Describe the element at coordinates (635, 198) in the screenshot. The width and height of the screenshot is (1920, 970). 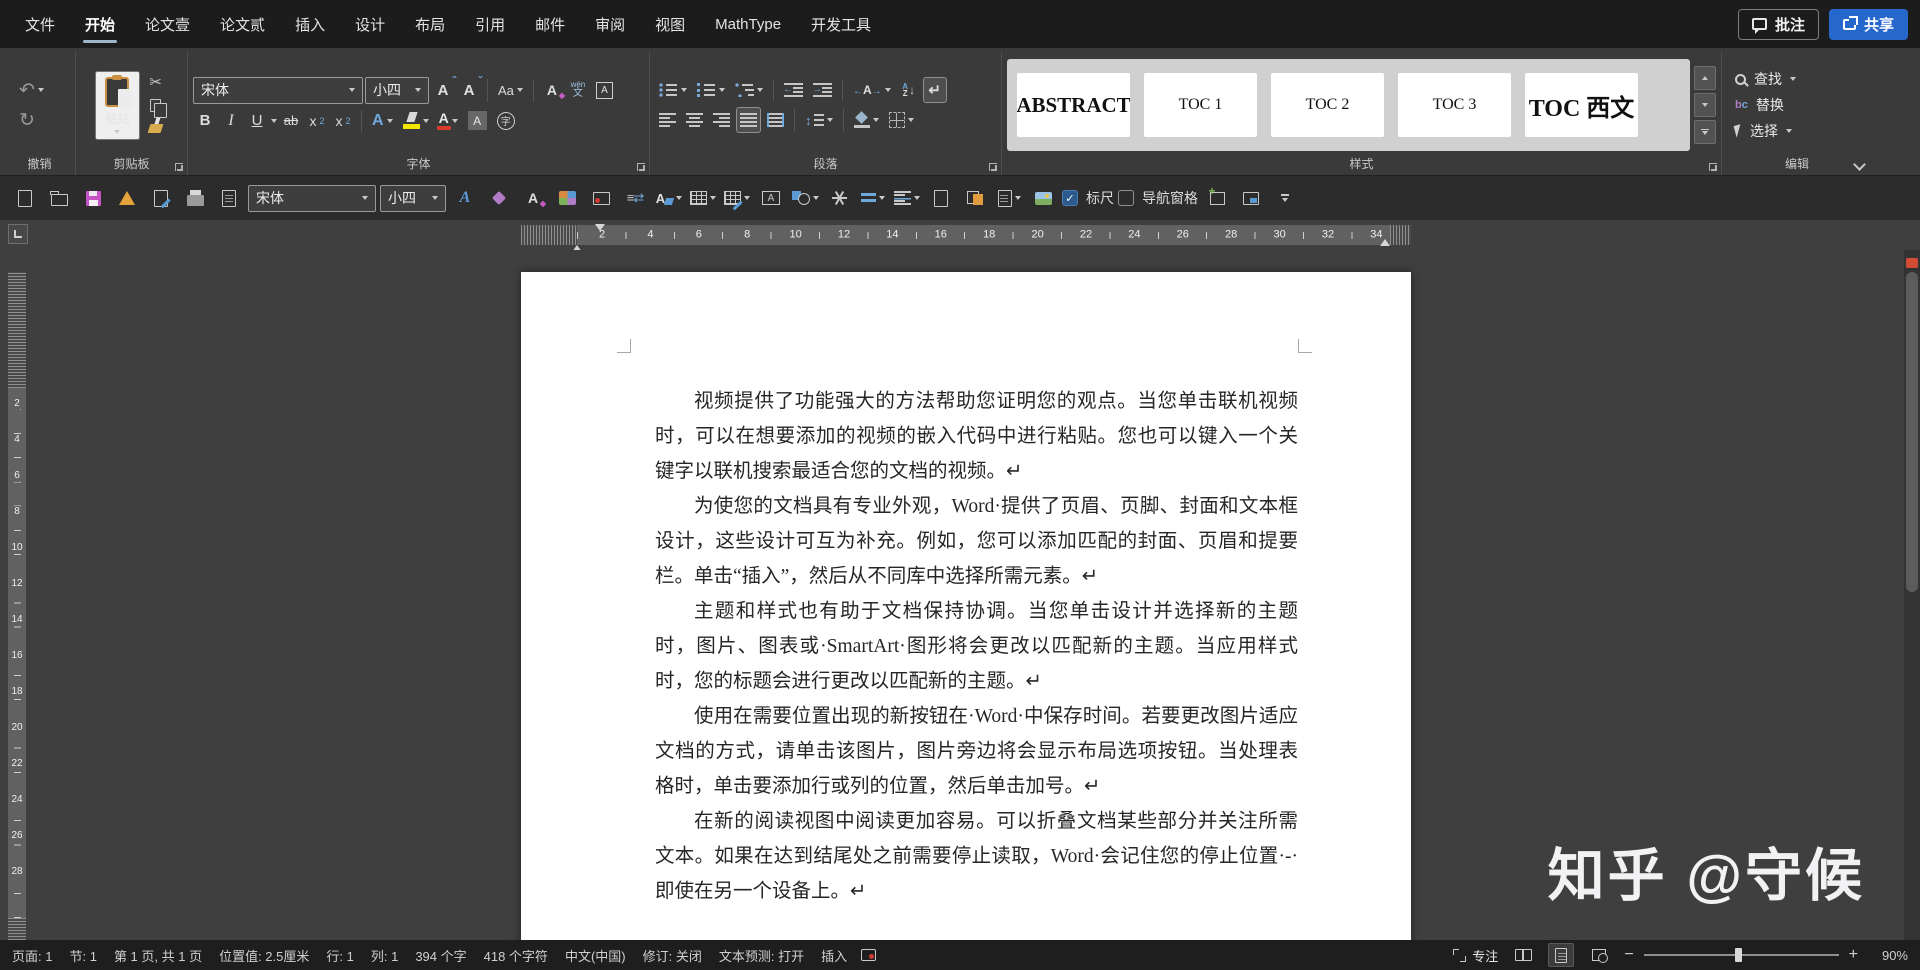
I see `paragraph-layout-button: ≡⇄` at that location.